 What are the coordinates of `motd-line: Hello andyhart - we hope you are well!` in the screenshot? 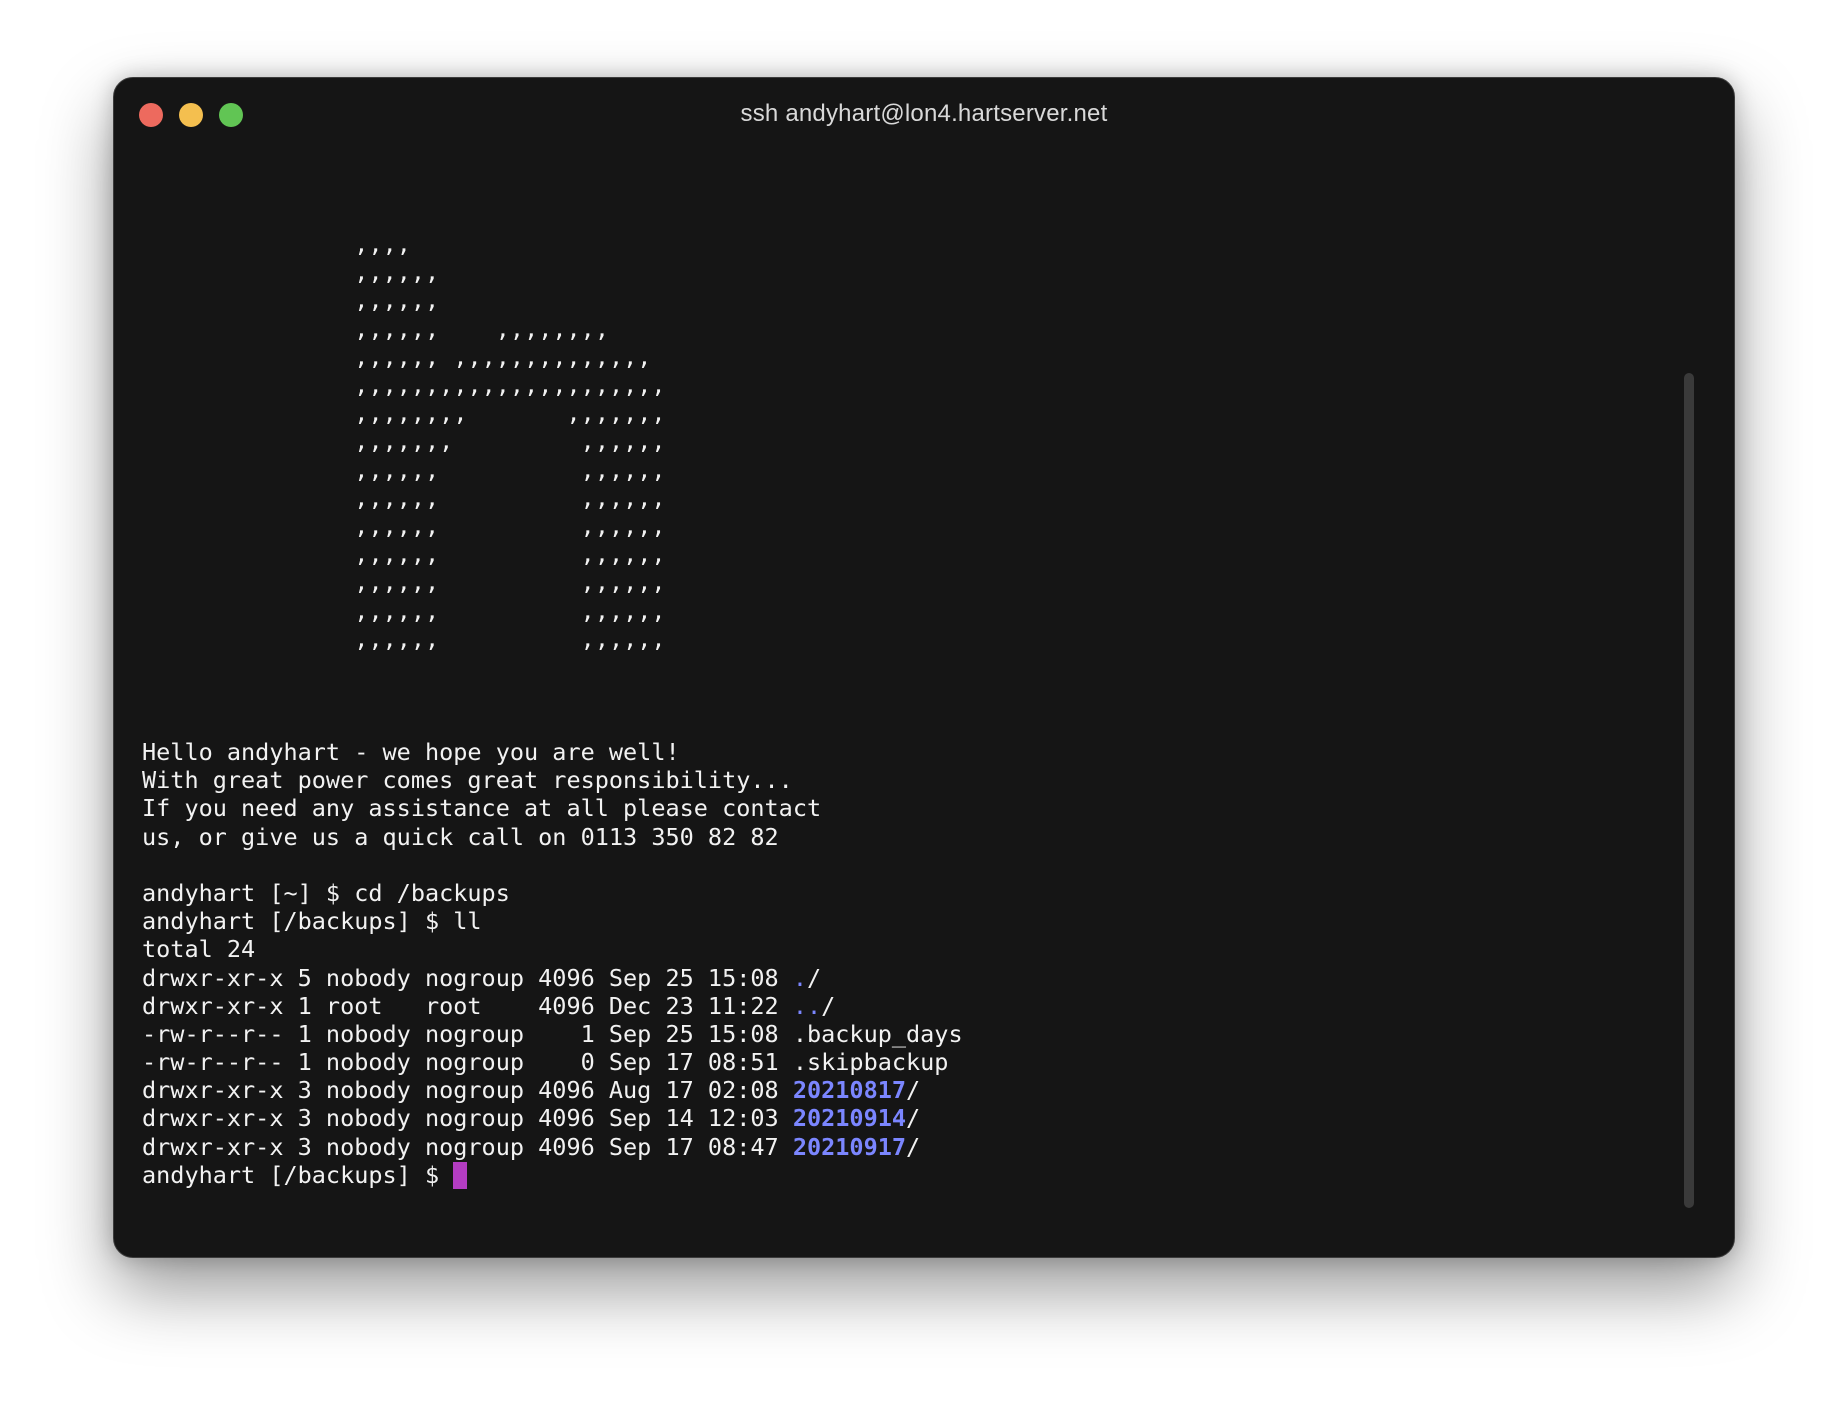 It's located at (411, 752).